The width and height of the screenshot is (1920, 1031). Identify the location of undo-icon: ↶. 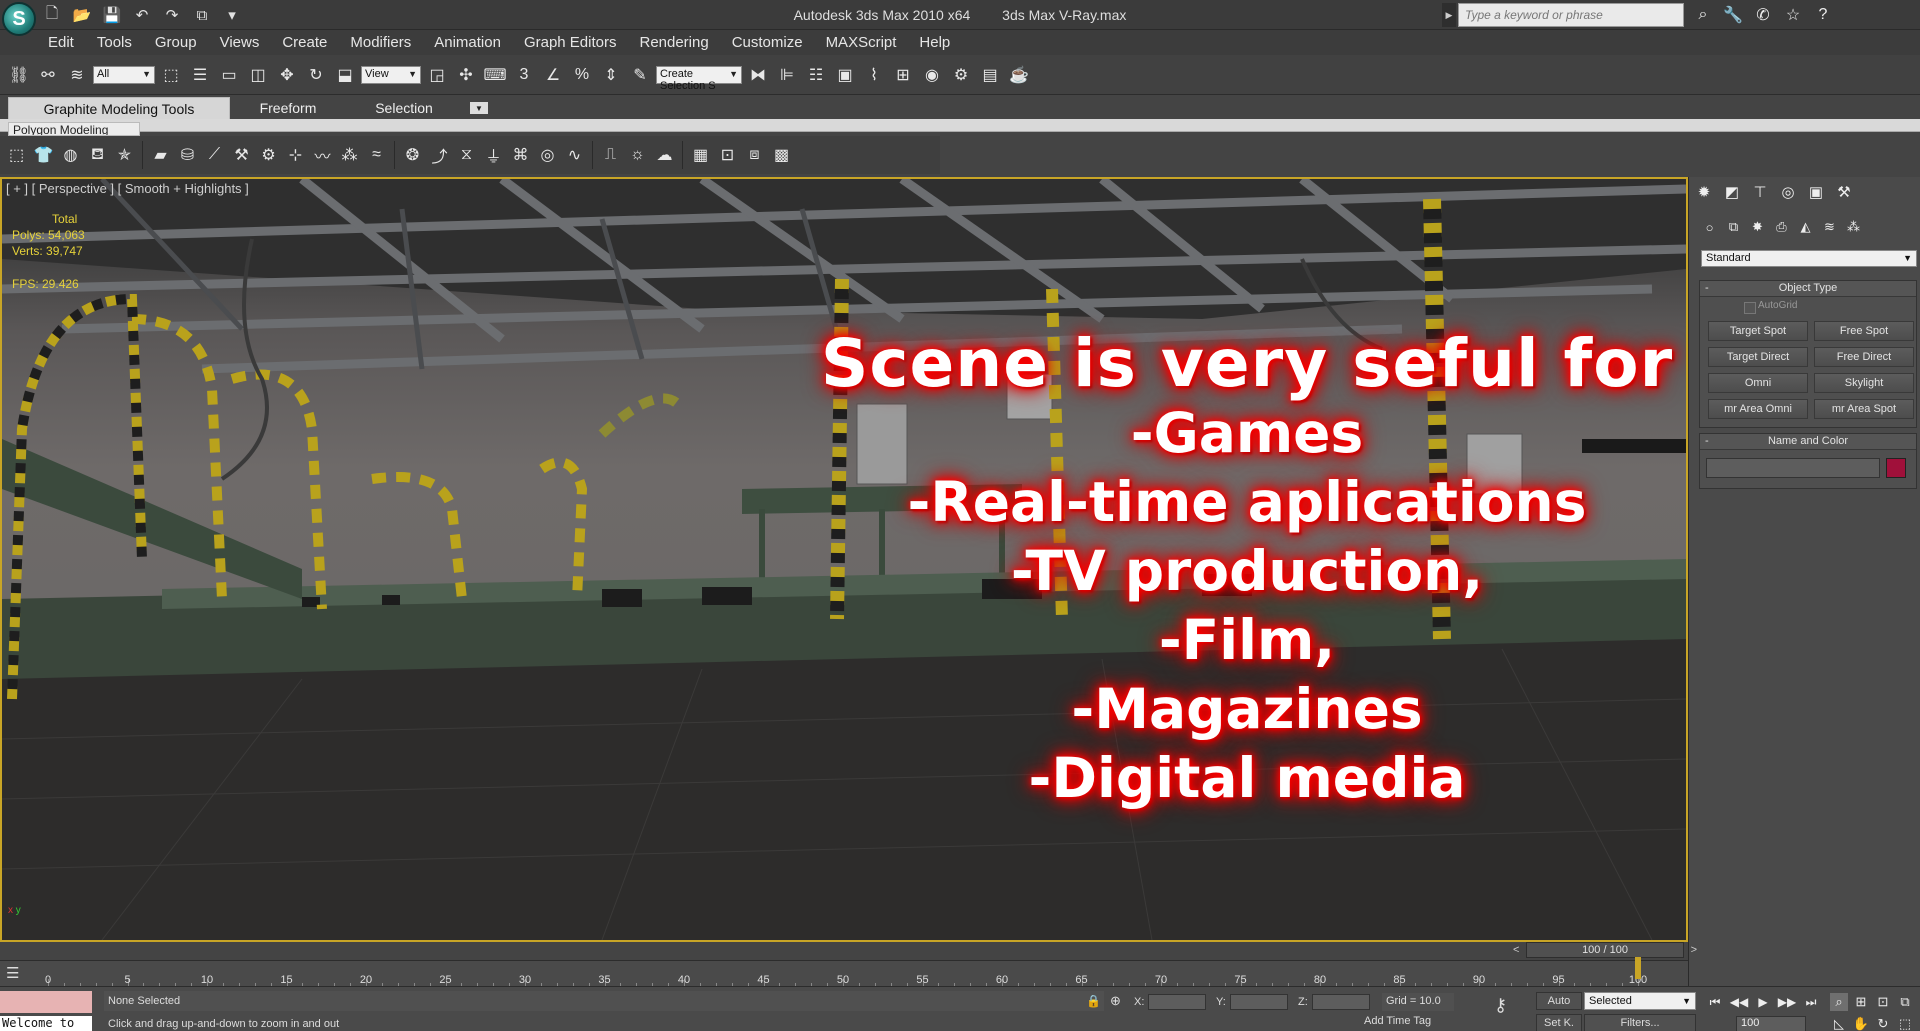
(142, 15).